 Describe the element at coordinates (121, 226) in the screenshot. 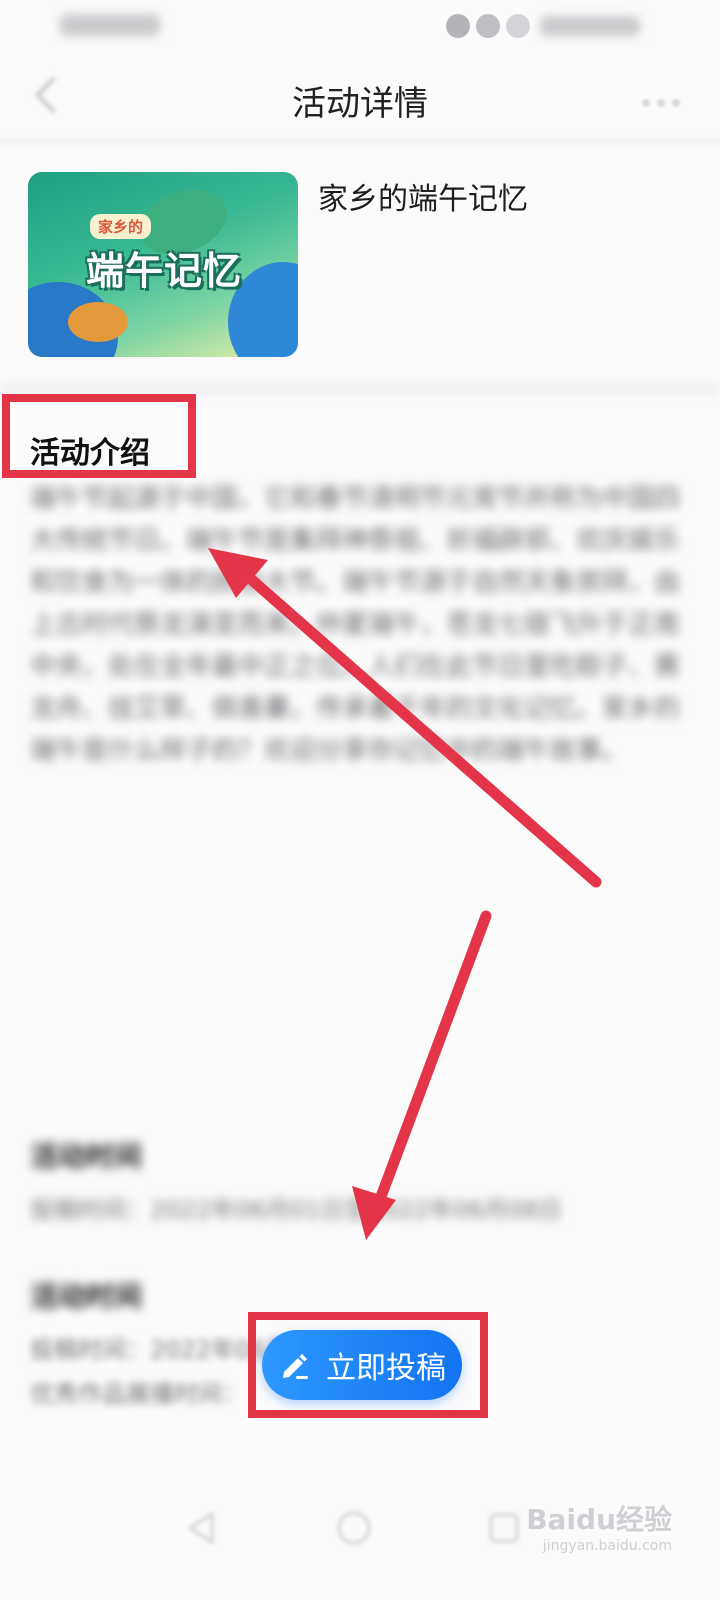

I see `banner-tag: 家乡的` at that location.